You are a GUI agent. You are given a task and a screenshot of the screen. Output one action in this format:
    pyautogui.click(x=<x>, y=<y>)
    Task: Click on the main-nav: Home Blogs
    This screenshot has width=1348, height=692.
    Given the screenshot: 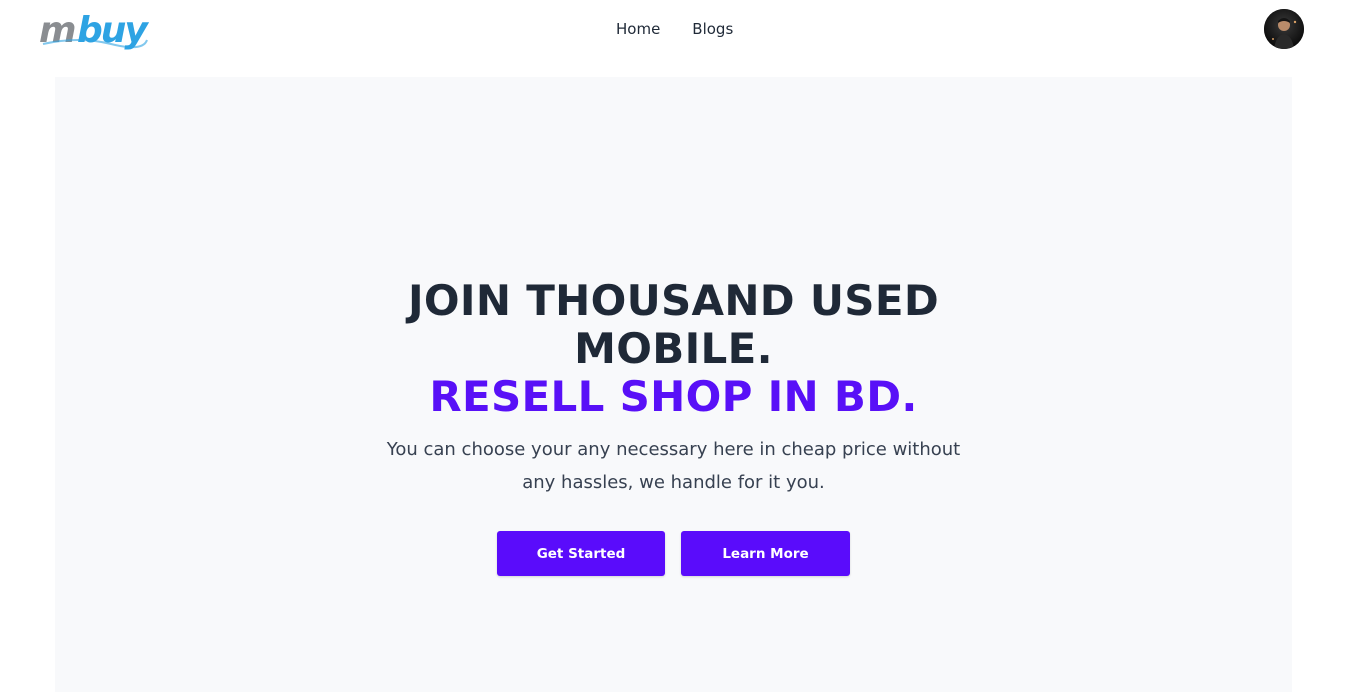 What is the action you would take?
    pyautogui.click(x=666, y=29)
    